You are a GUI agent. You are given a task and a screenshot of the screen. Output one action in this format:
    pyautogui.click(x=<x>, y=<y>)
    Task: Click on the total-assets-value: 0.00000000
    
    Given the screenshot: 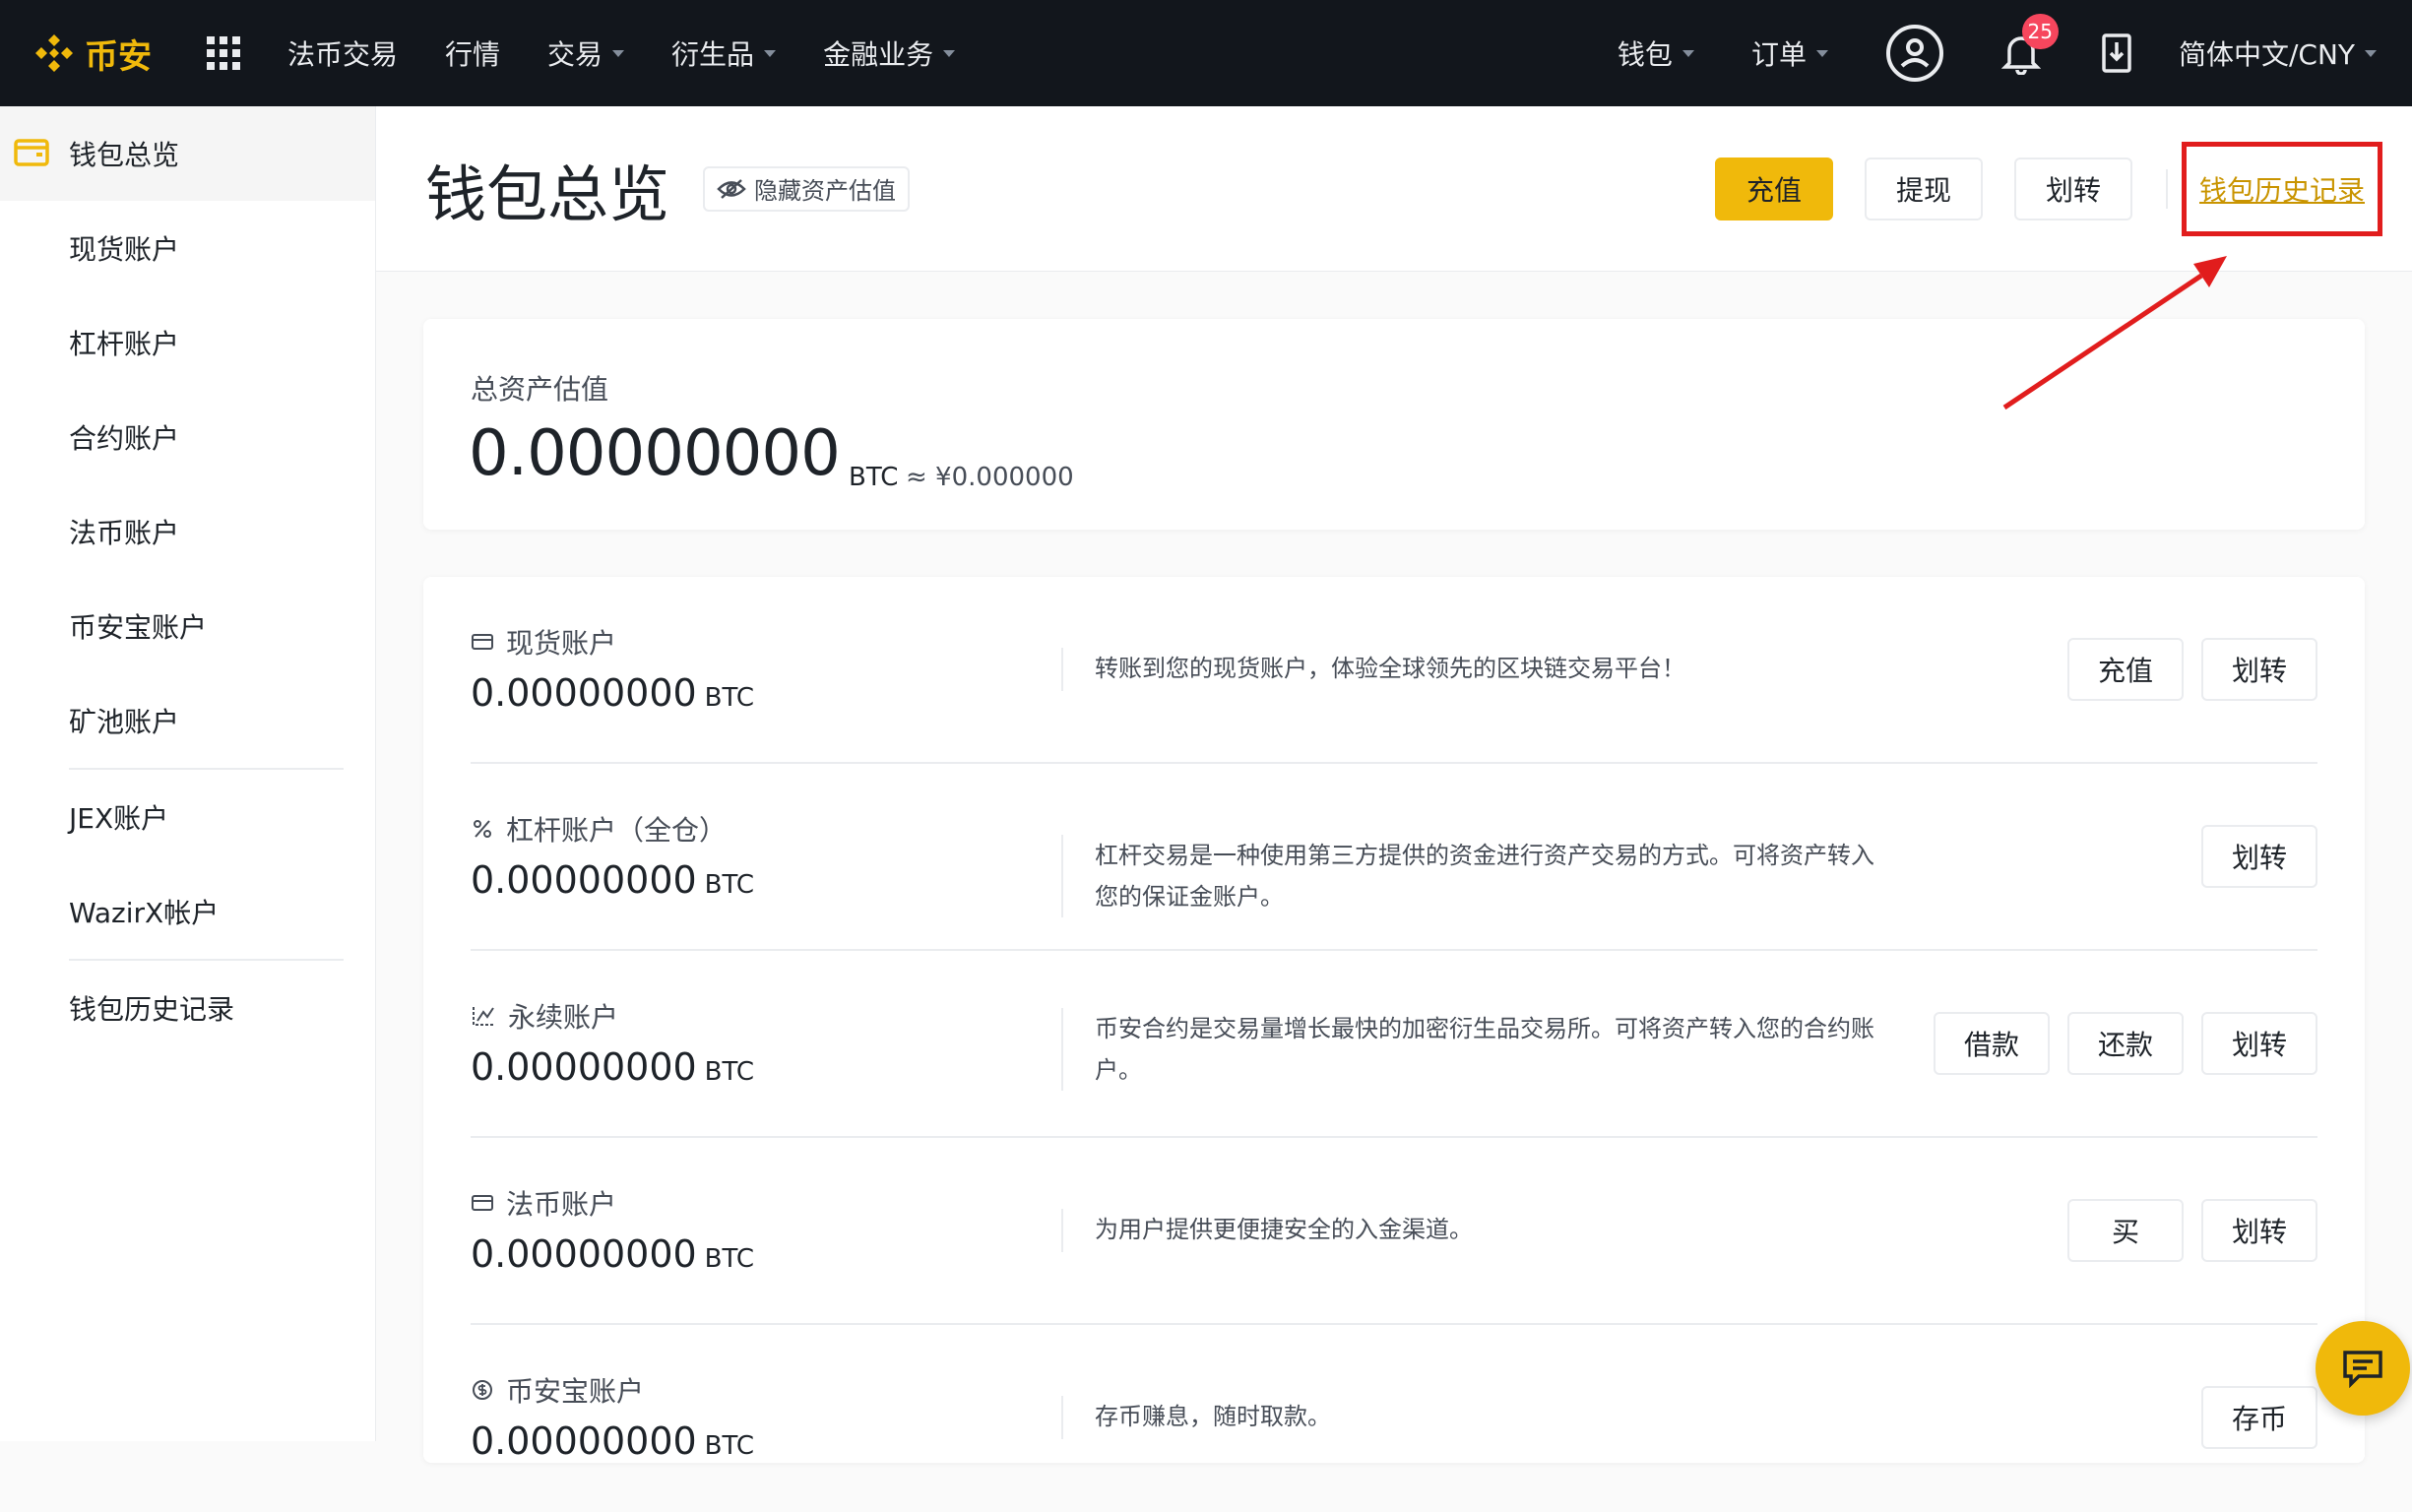 What is the action you would take?
    pyautogui.click(x=655, y=453)
    